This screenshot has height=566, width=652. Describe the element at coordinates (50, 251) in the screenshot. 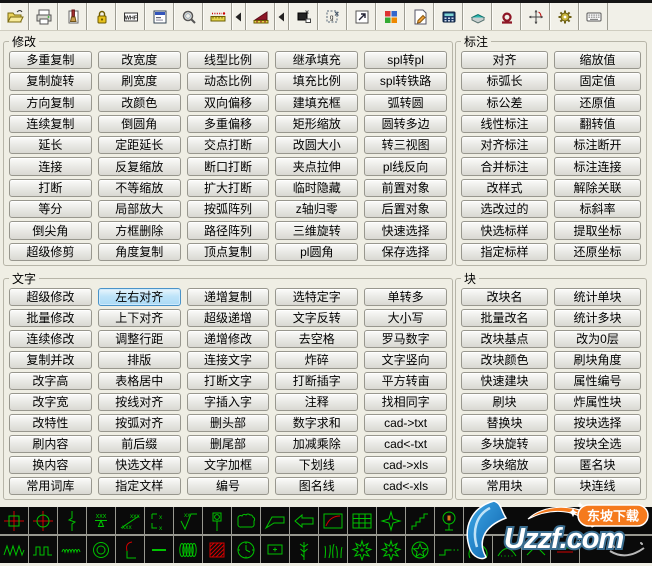

I see `modify-command-button: 超级修剪` at that location.